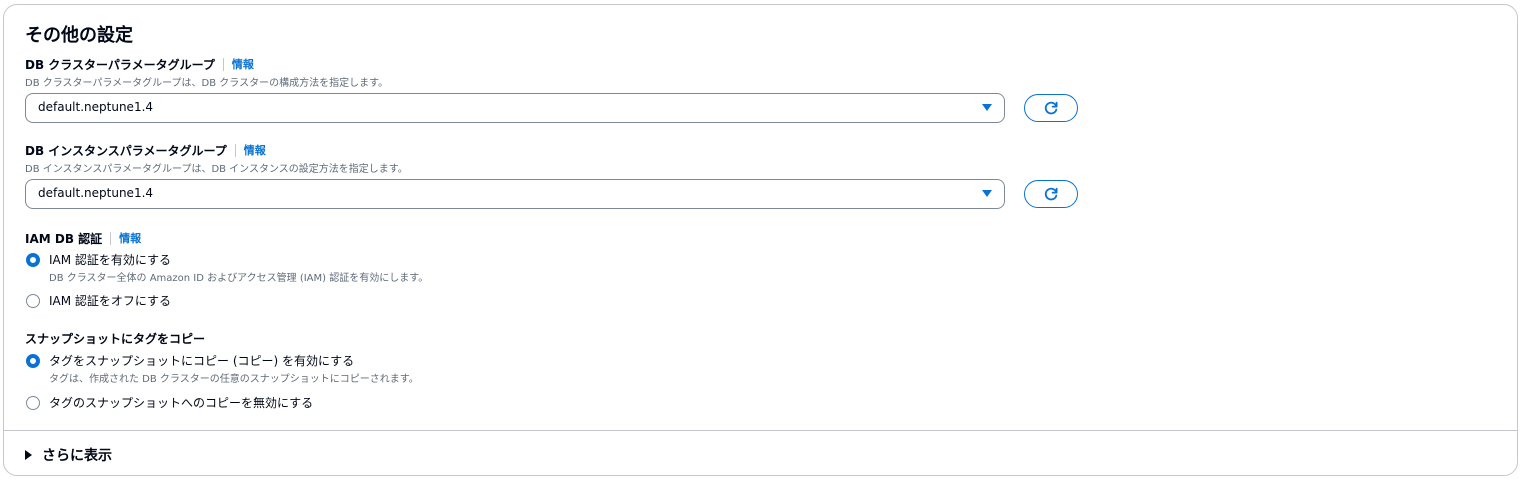 Image resolution: width=1523 pixels, height=479 pixels. Describe the element at coordinates (760, 430) in the screenshot. I see `section-divider` at that location.